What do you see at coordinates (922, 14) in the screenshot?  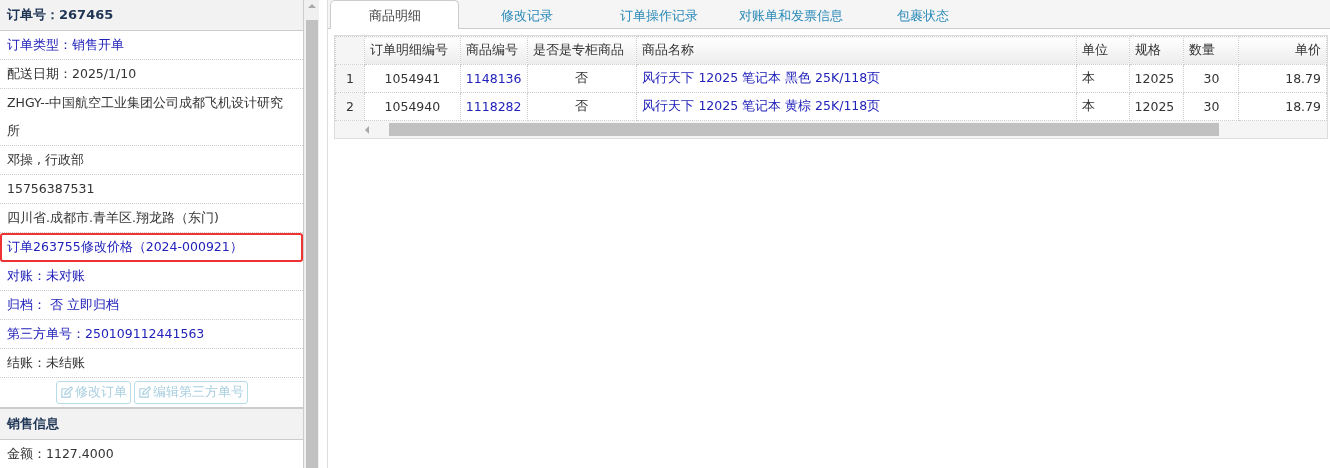 I see `tab: 包裹状态` at bounding box center [922, 14].